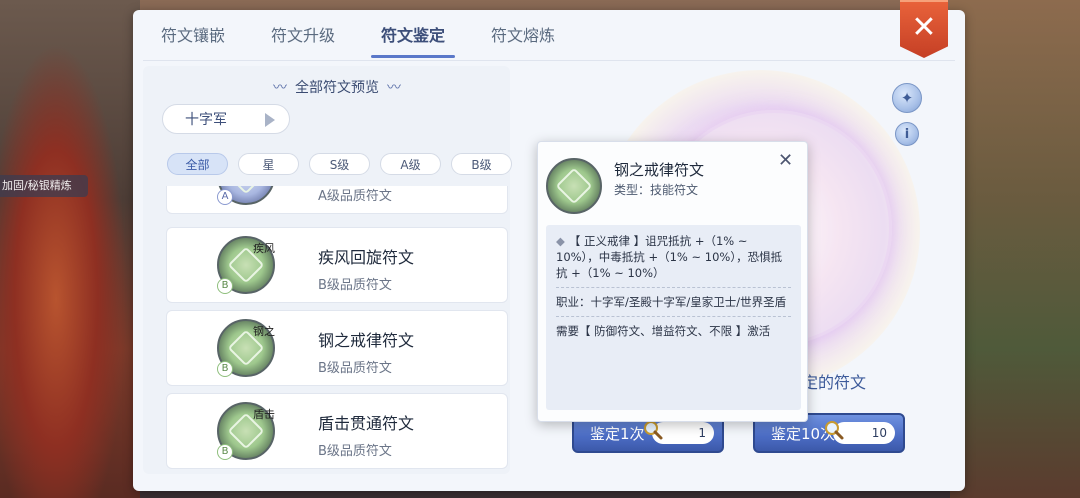 The image size is (1080, 498). I want to click on identify-ten-cost-value: 10, so click(879, 433).